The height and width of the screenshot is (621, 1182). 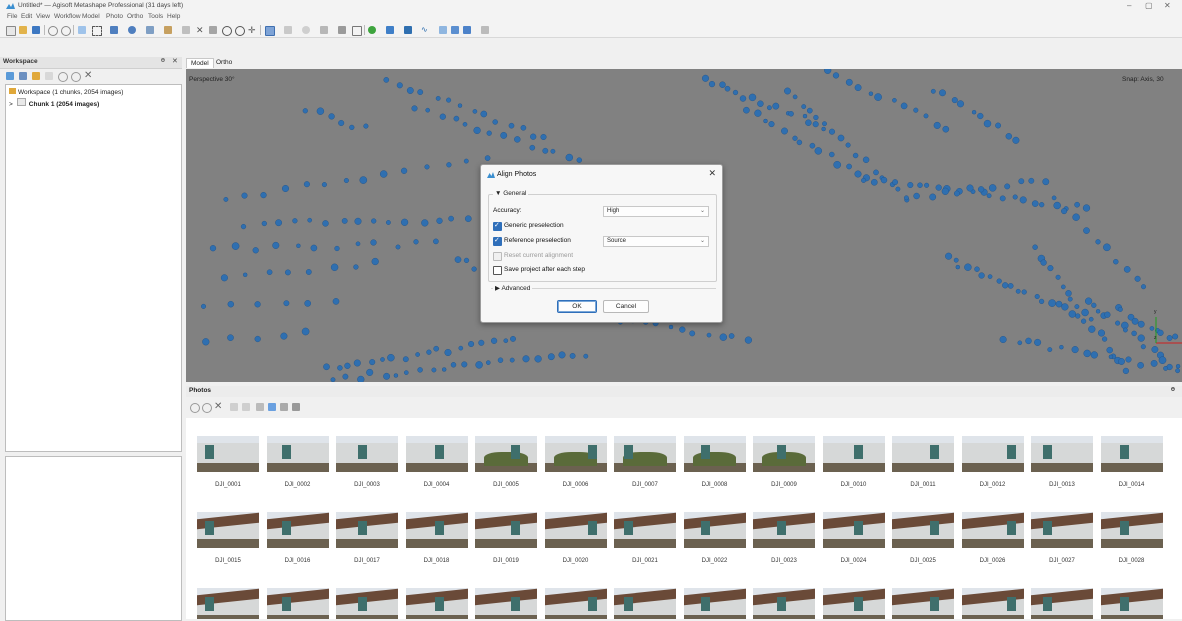 I want to click on crop-selection-icon, so click(x=213, y=30).